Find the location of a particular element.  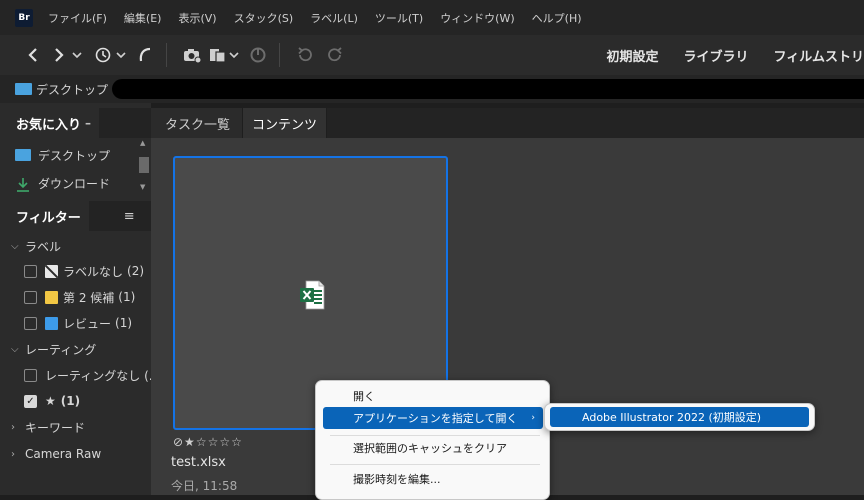

favorites-panel-header: お気に入り – is located at coordinates (75, 123).